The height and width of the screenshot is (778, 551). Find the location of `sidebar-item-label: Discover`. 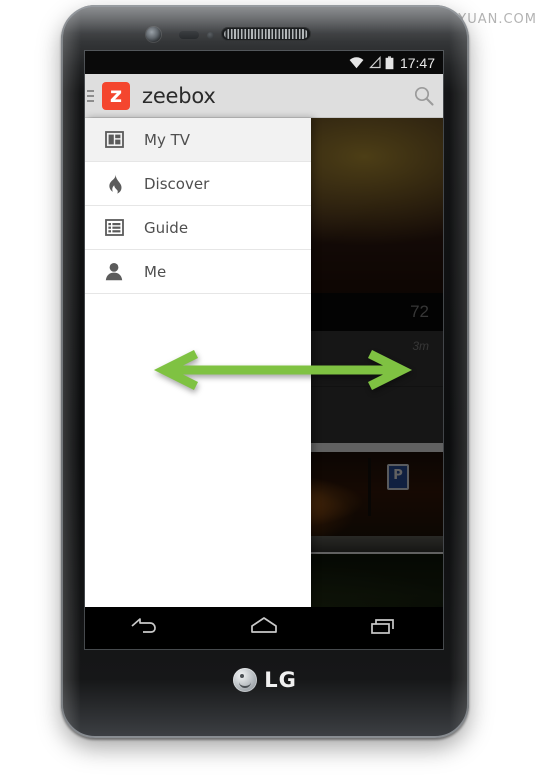

sidebar-item-label: Discover is located at coordinates (177, 183).